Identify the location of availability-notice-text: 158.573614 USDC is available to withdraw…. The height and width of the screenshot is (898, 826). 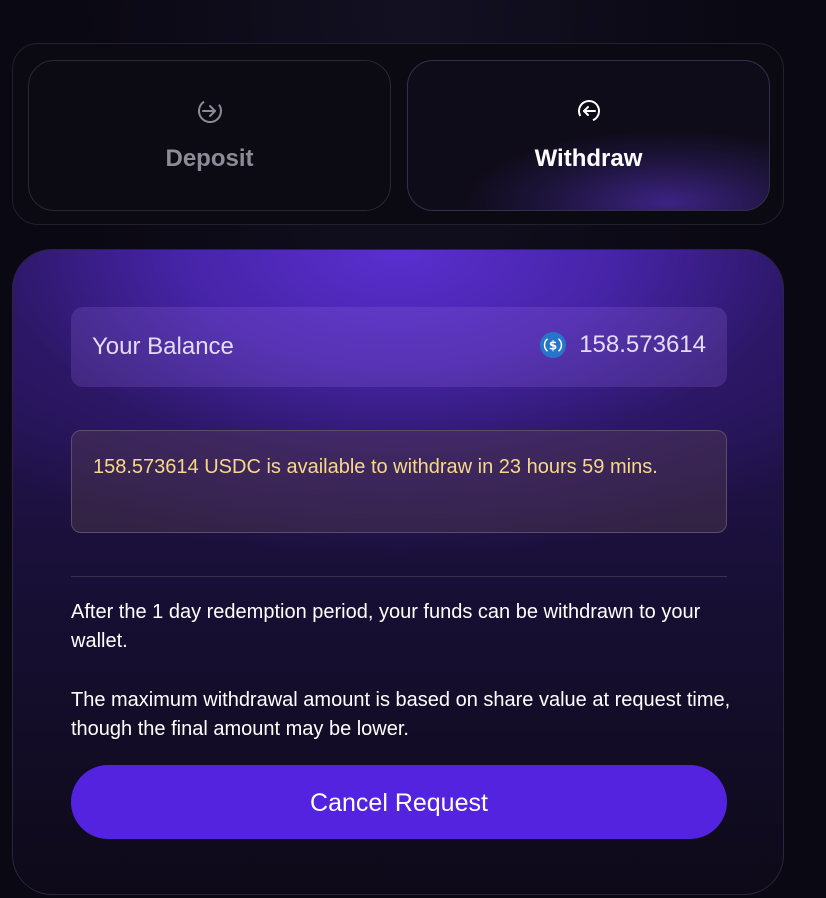
(375, 467).